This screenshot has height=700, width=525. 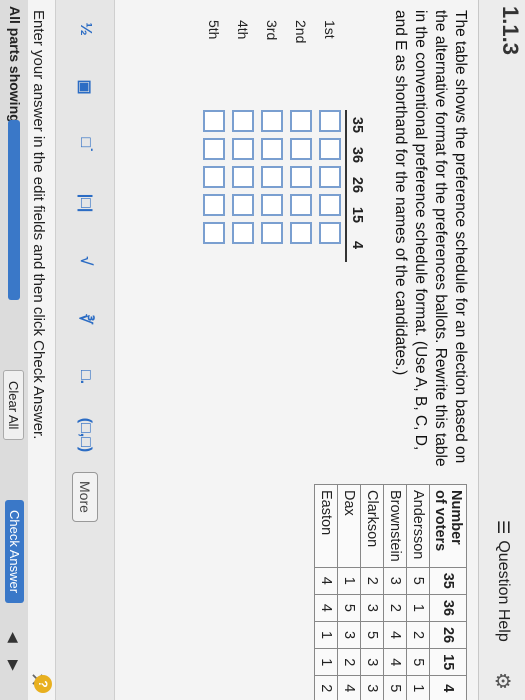 What do you see at coordinates (85, 377) in the screenshot?
I see `decimal-icon: □.` at bounding box center [85, 377].